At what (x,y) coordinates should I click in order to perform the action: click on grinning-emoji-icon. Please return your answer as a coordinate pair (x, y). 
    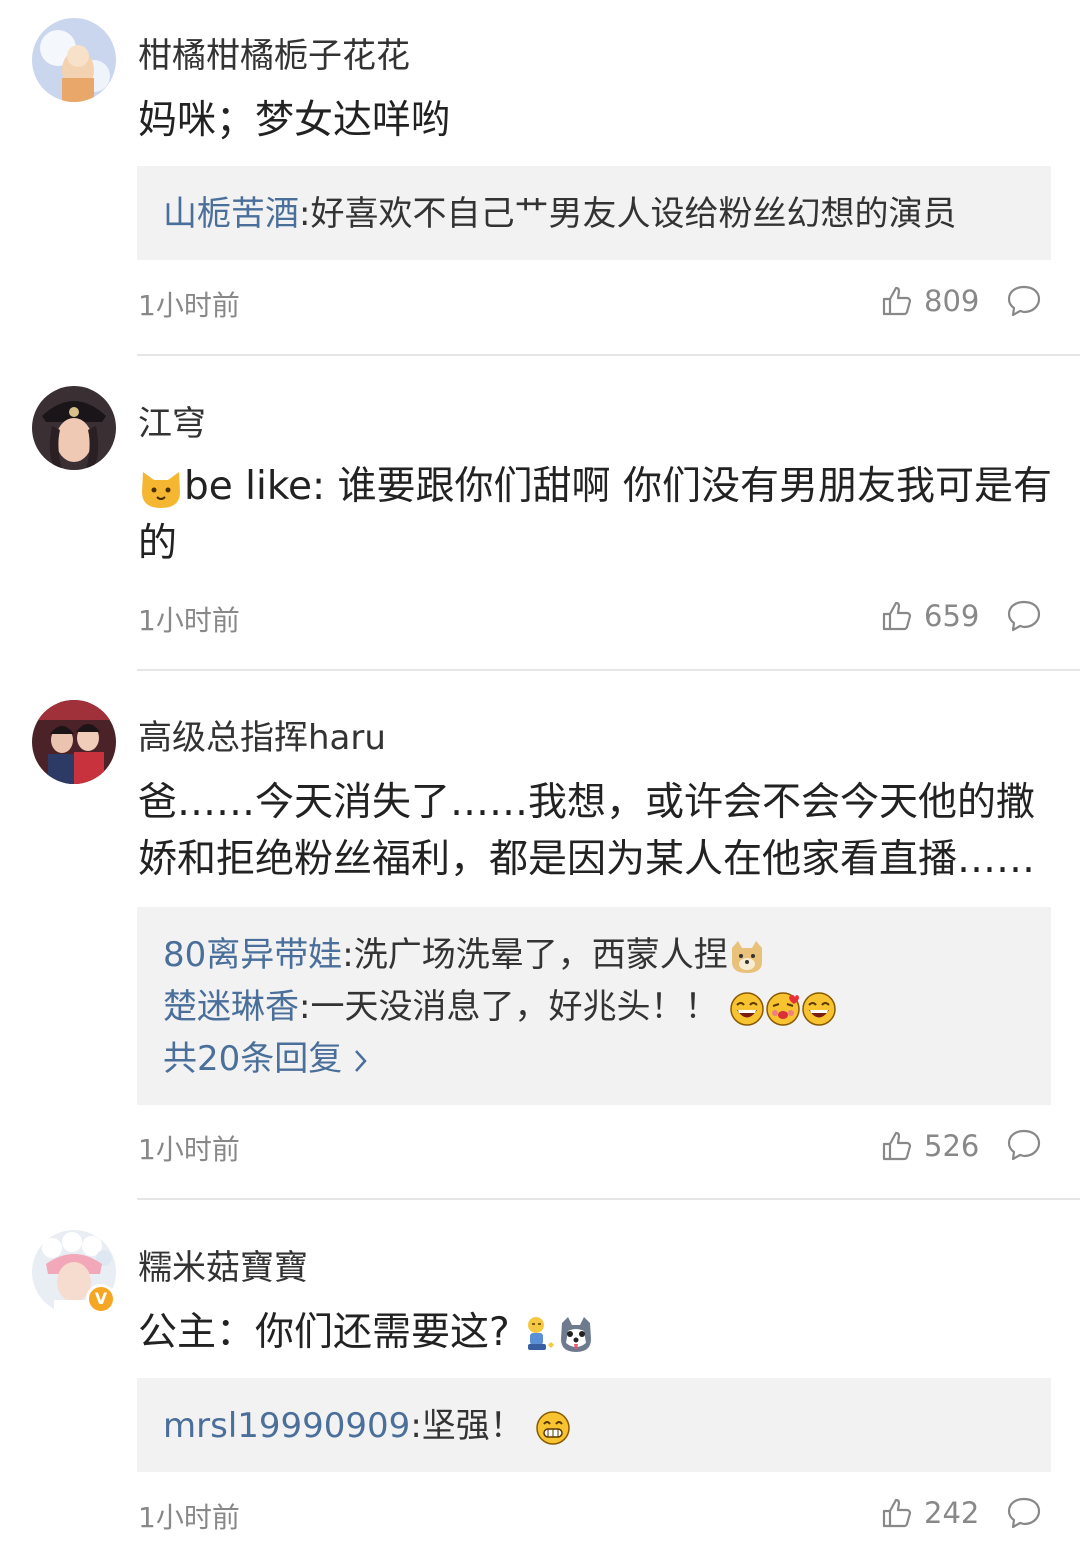
    Looking at the image, I should click on (553, 1428).